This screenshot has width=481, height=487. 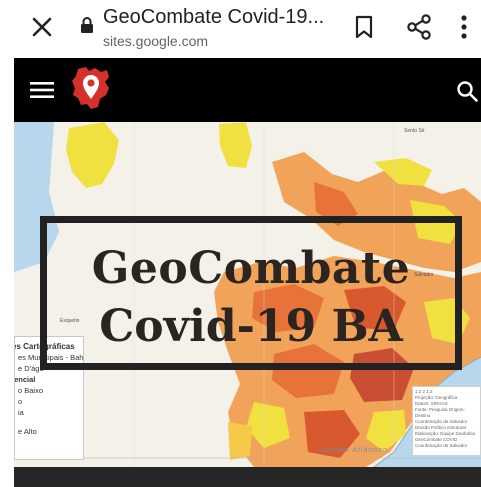 I want to click on more-vert-icon, so click(x=464, y=27).